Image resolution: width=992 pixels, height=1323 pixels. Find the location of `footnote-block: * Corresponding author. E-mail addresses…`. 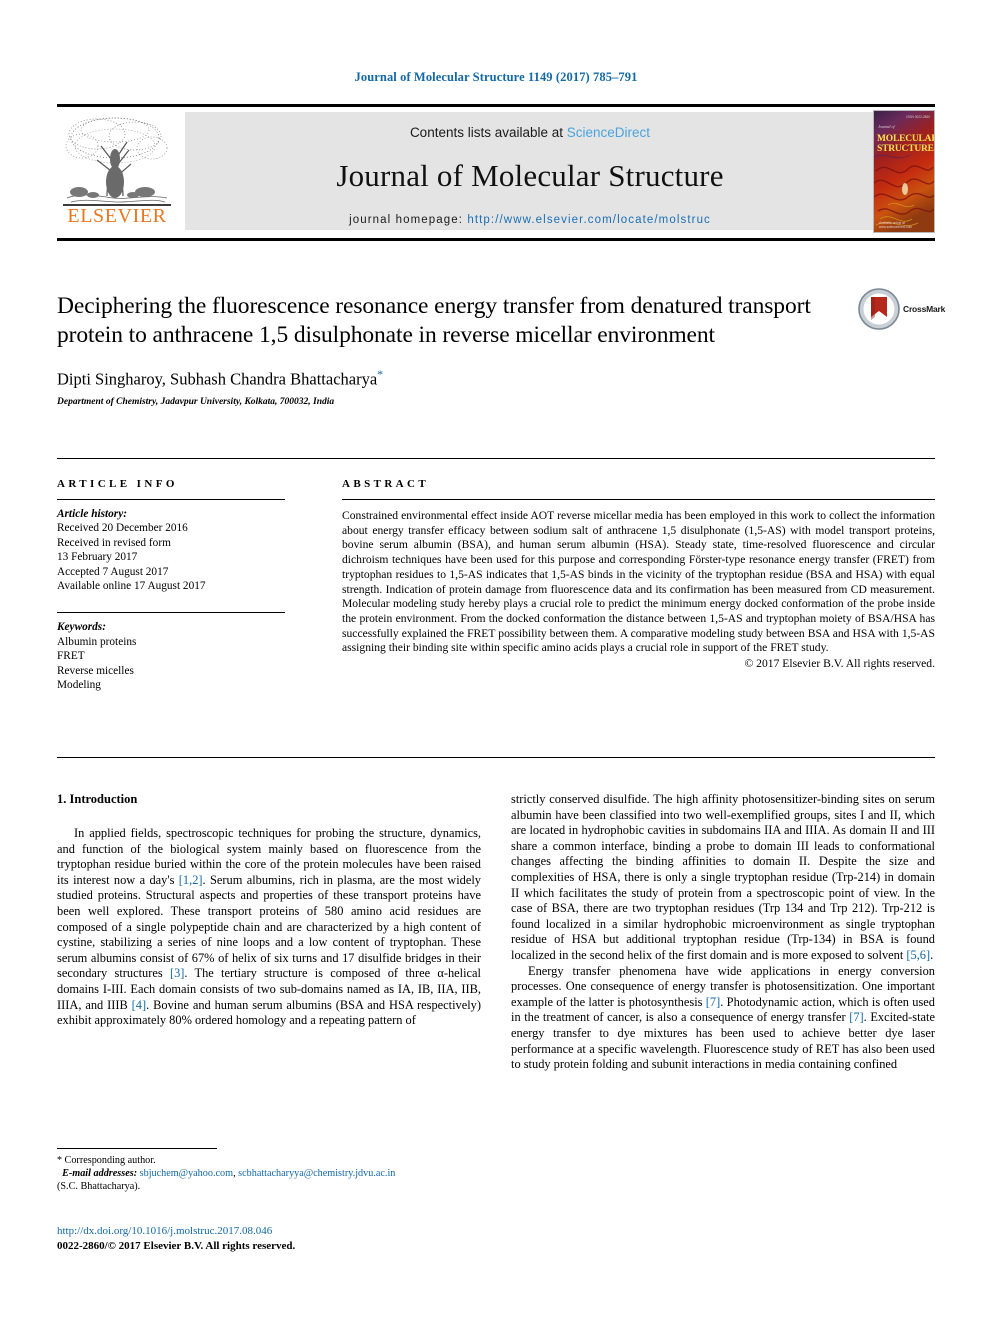

footnote-block: * Corresponding author. E-mail addresses… is located at coordinates (272, 1174).